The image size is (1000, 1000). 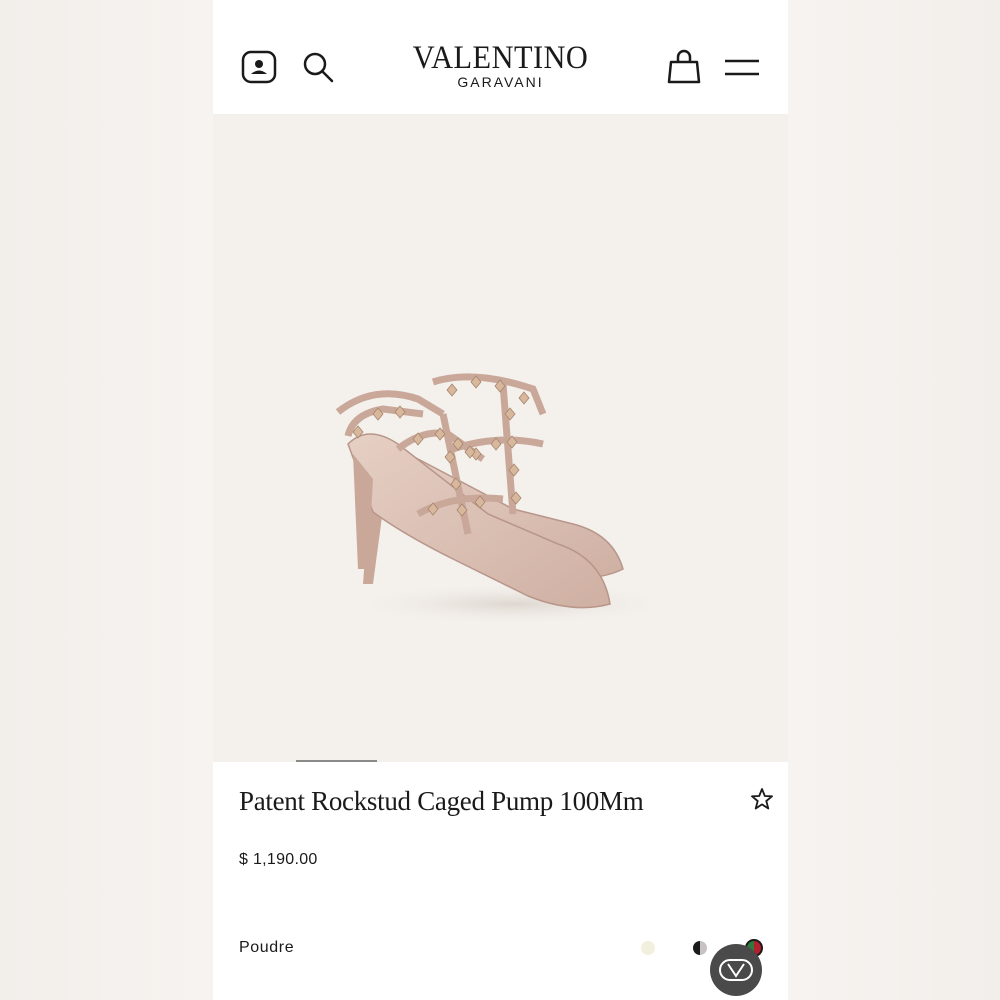 I want to click on menu-icon, so click(x=742, y=68).